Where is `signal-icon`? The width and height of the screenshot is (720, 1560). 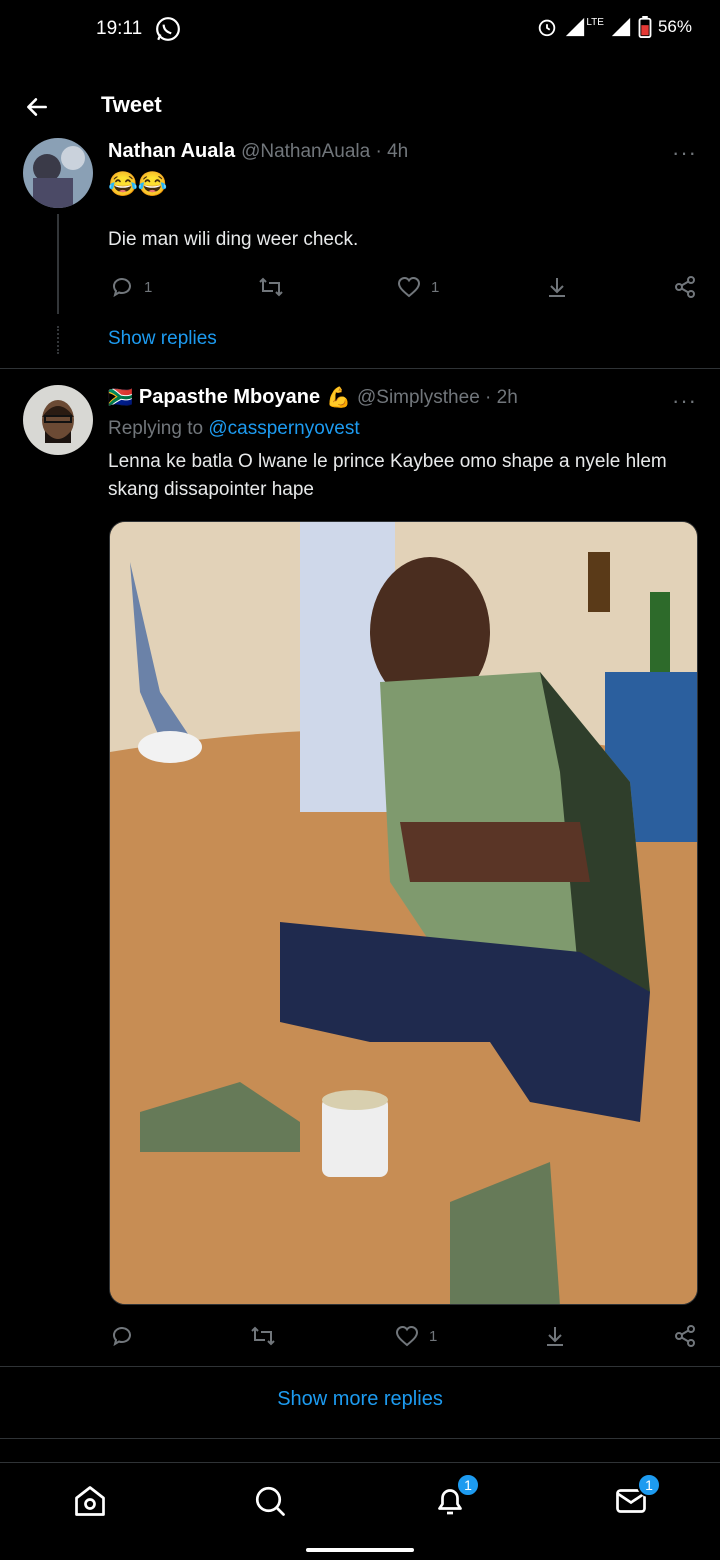
signal-icon is located at coordinates (575, 27).